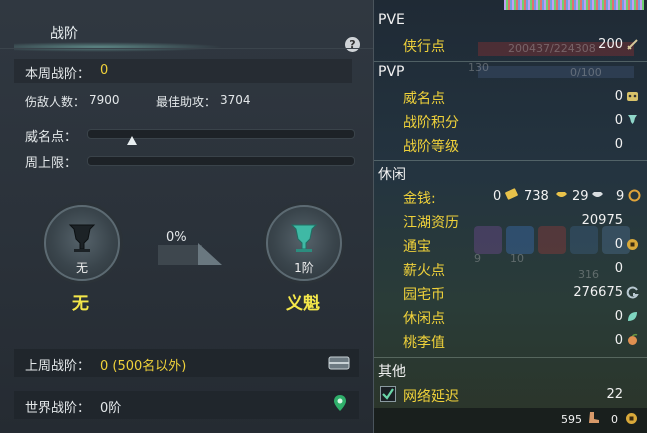  What do you see at coordinates (392, 372) in the screenshot?
I see `other-section-title: 其他` at bounding box center [392, 372].